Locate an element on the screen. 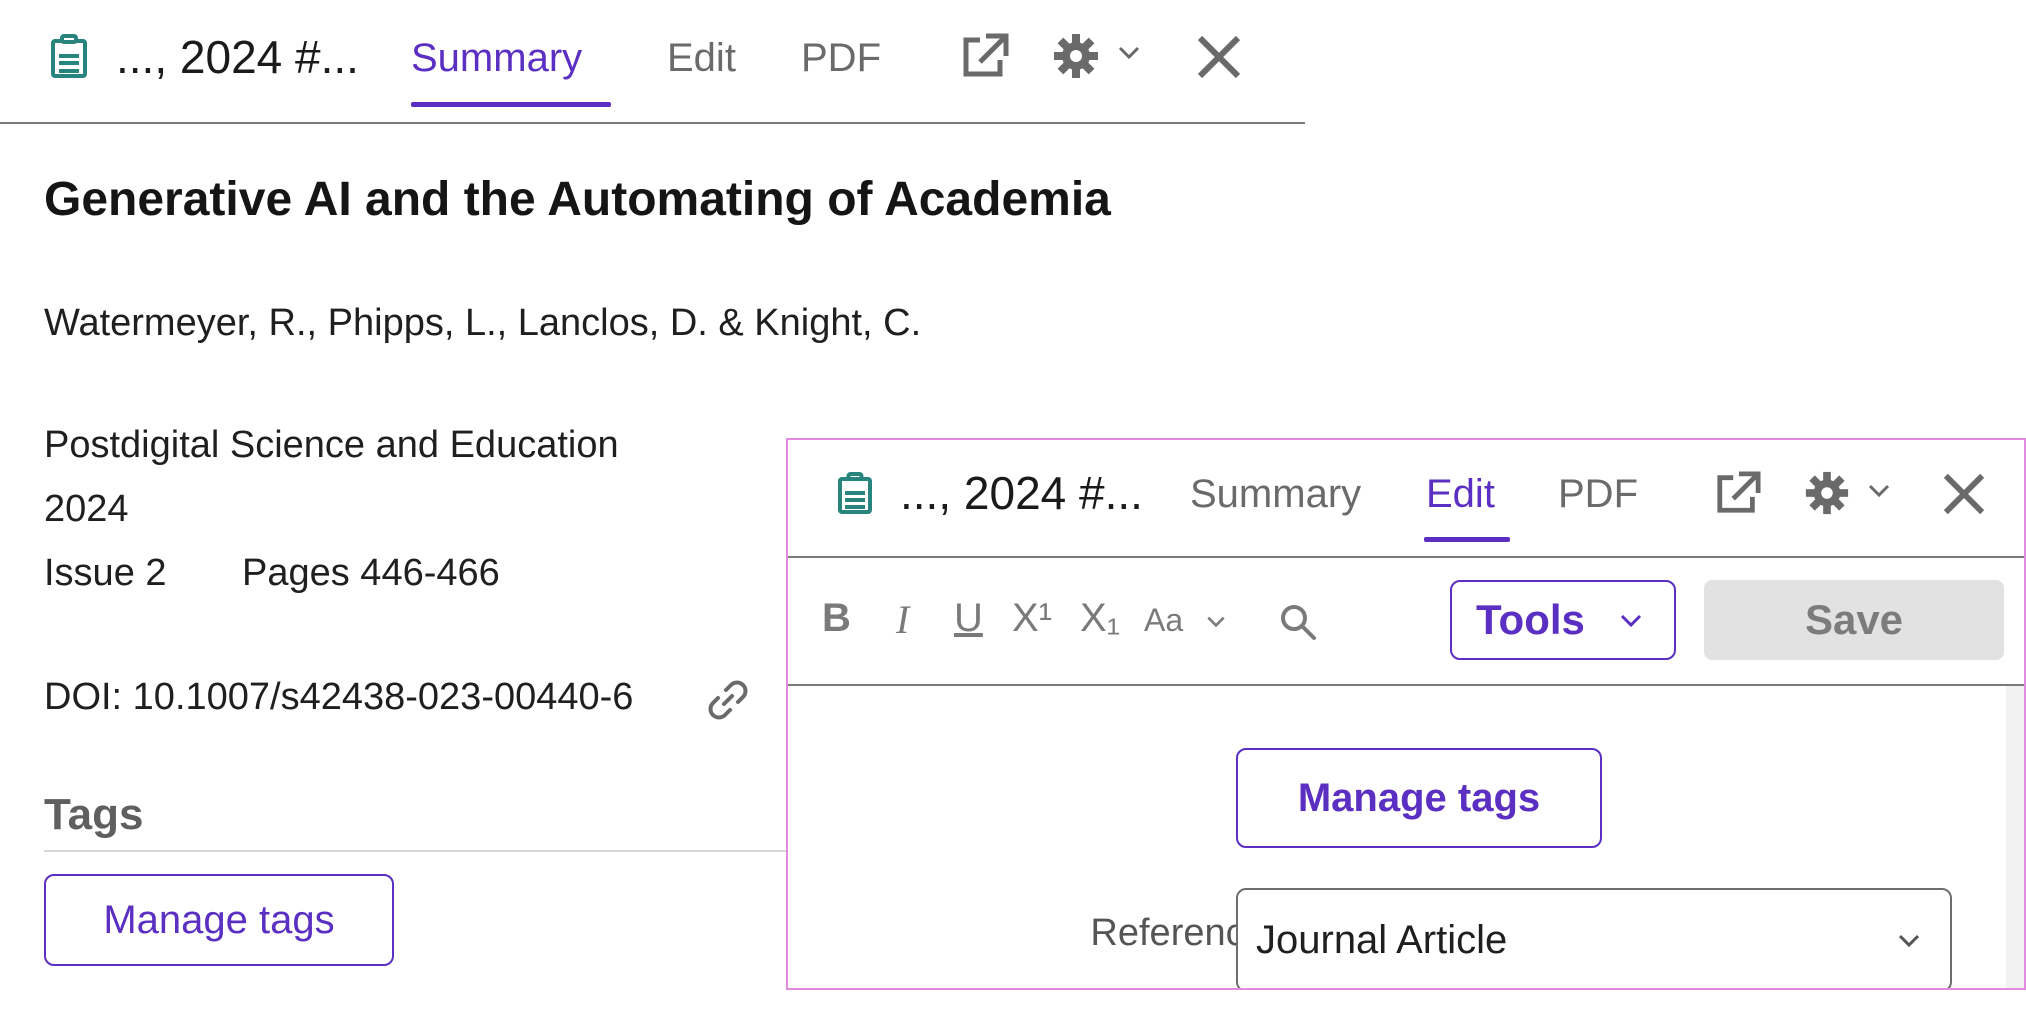 This screenshot has width=2026, height=1011. italic-button: I is located at coordinates (902, 619).